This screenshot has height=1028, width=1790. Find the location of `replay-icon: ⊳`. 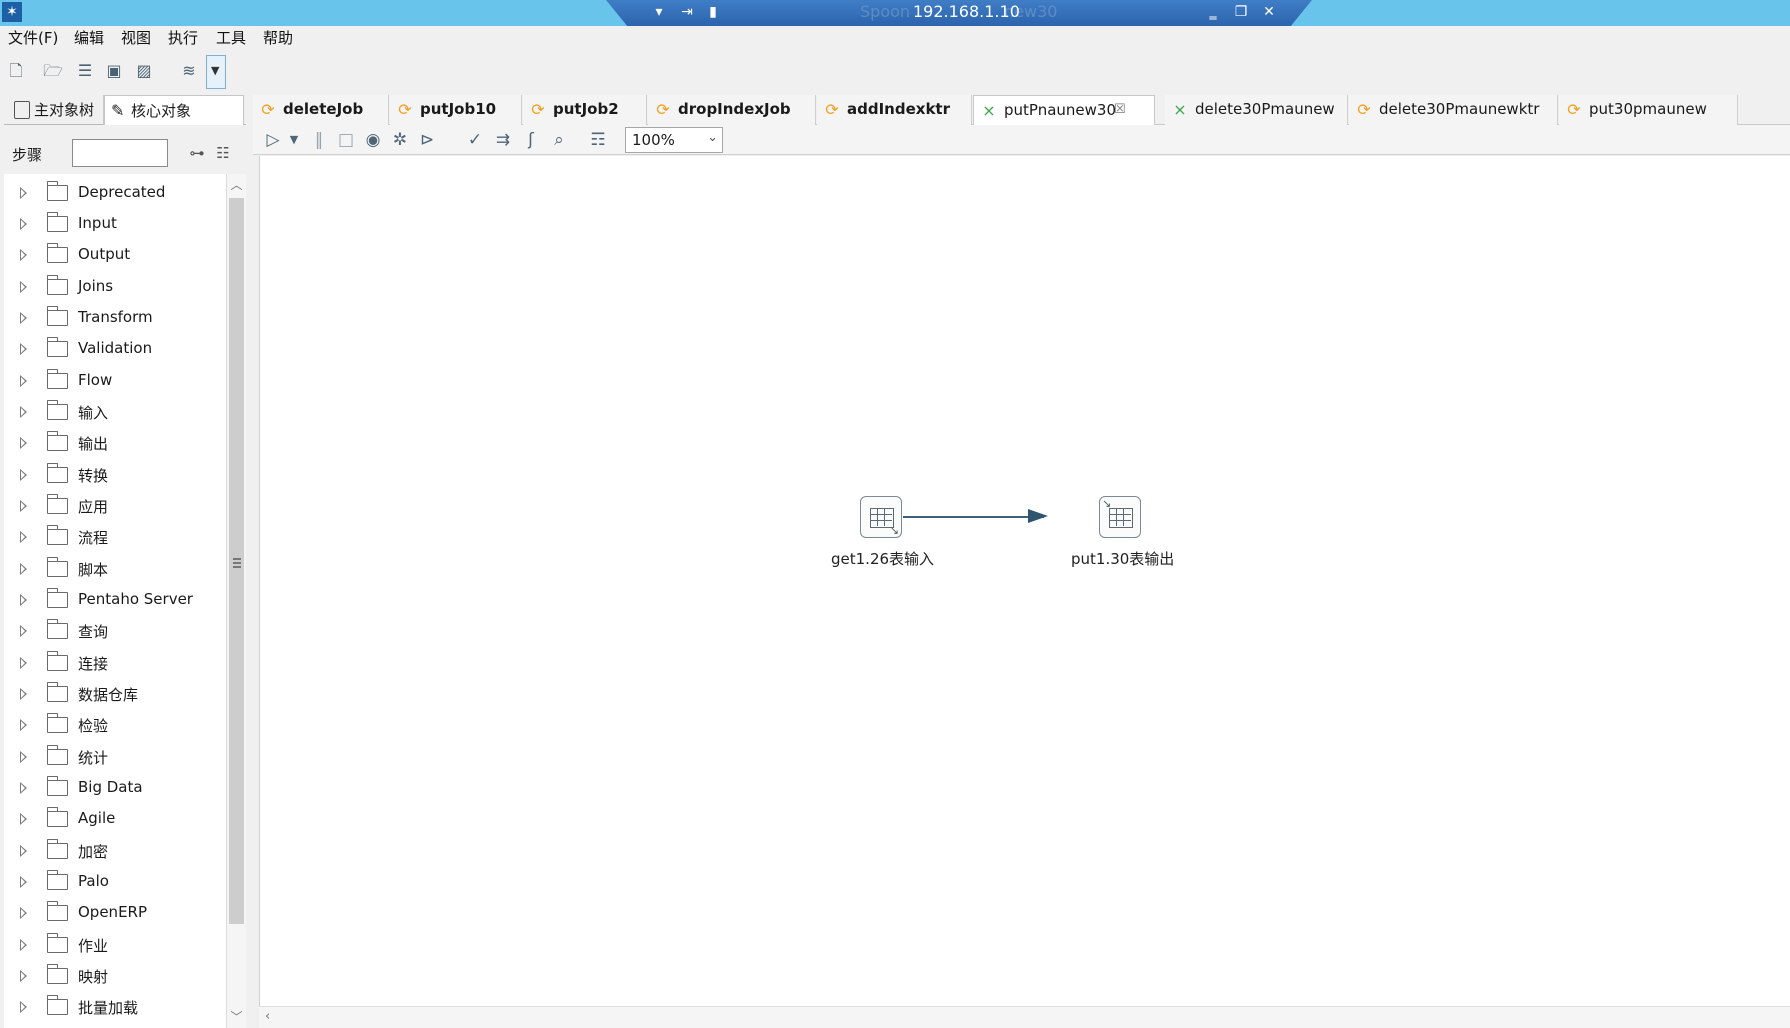

replay-icon: ⊳ is located at coordinates (427, 140).